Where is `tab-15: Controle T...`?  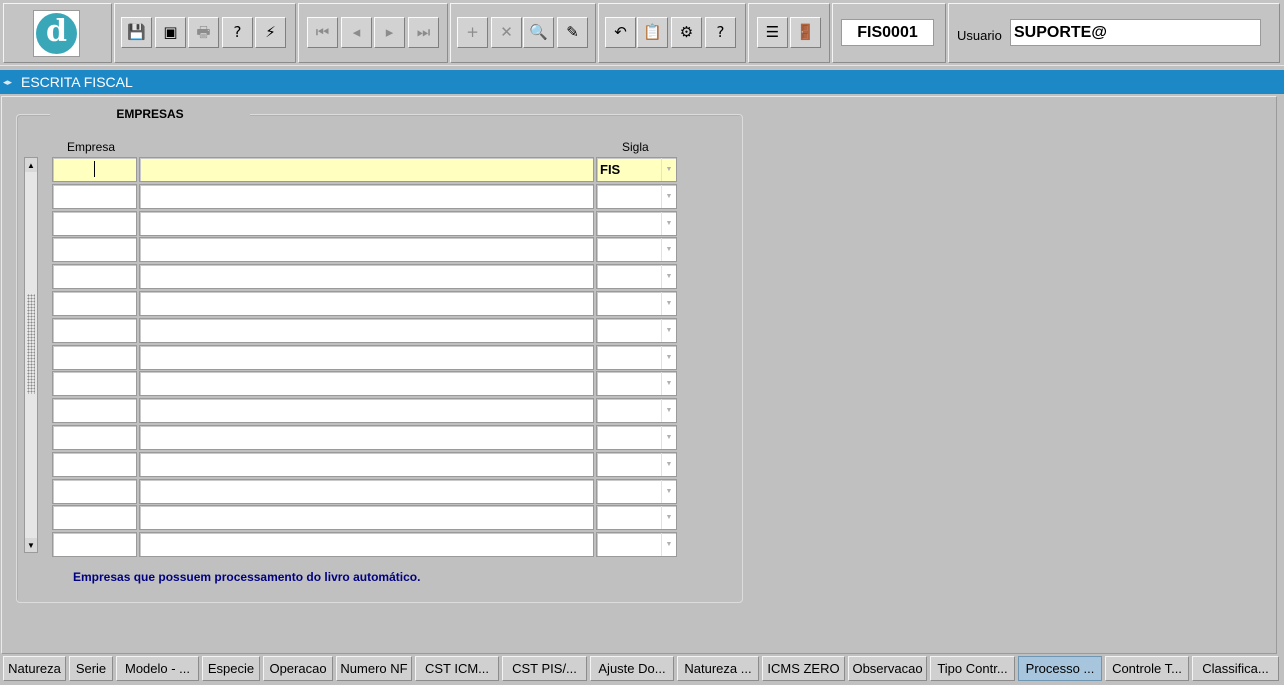 tab-15: Controle T... is located at coordinates (1147, 668).